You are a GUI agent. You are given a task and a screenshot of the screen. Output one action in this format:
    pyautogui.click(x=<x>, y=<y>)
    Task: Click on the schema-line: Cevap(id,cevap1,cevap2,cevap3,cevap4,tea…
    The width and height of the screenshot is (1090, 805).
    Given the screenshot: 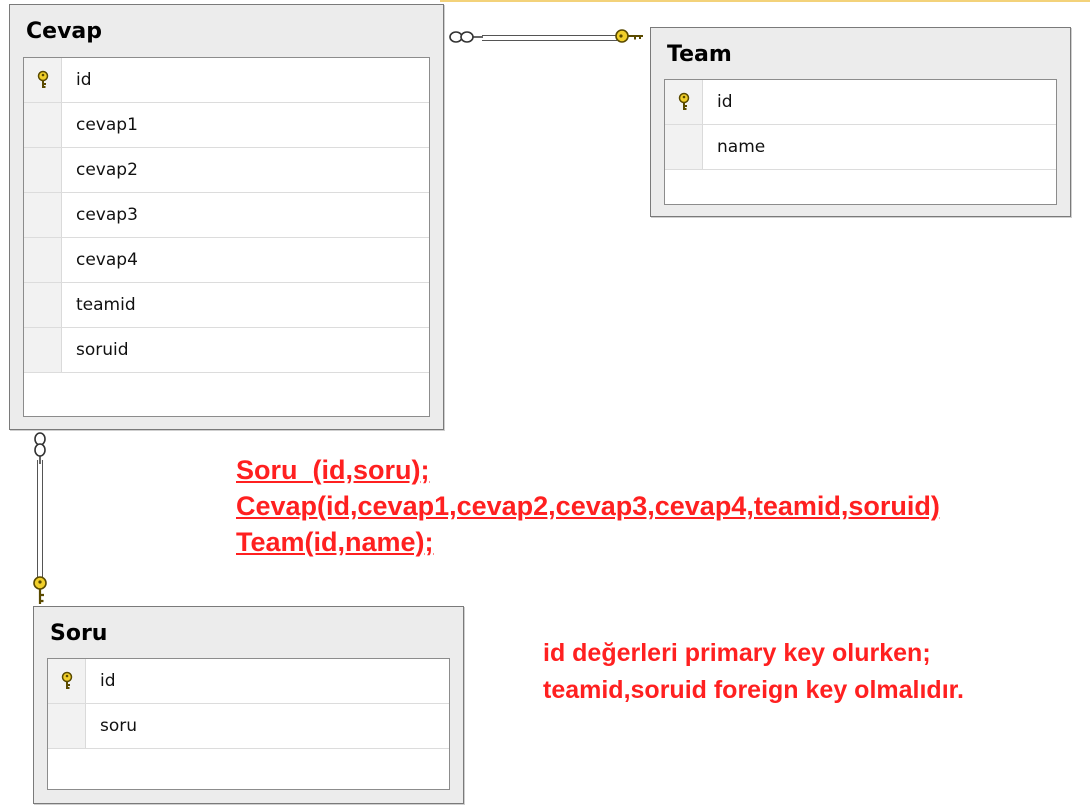 What is the action you would take?
    pyautogui.click(x=588, y=506)
    